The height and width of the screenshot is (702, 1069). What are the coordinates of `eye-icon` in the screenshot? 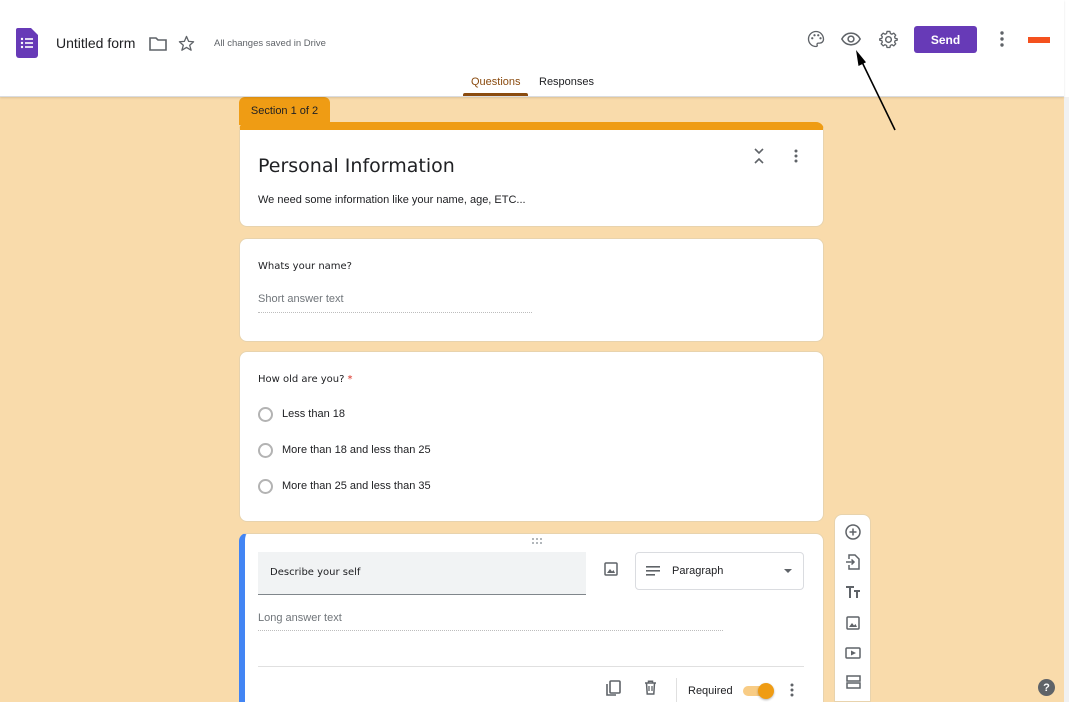 It's located at (851, 39).